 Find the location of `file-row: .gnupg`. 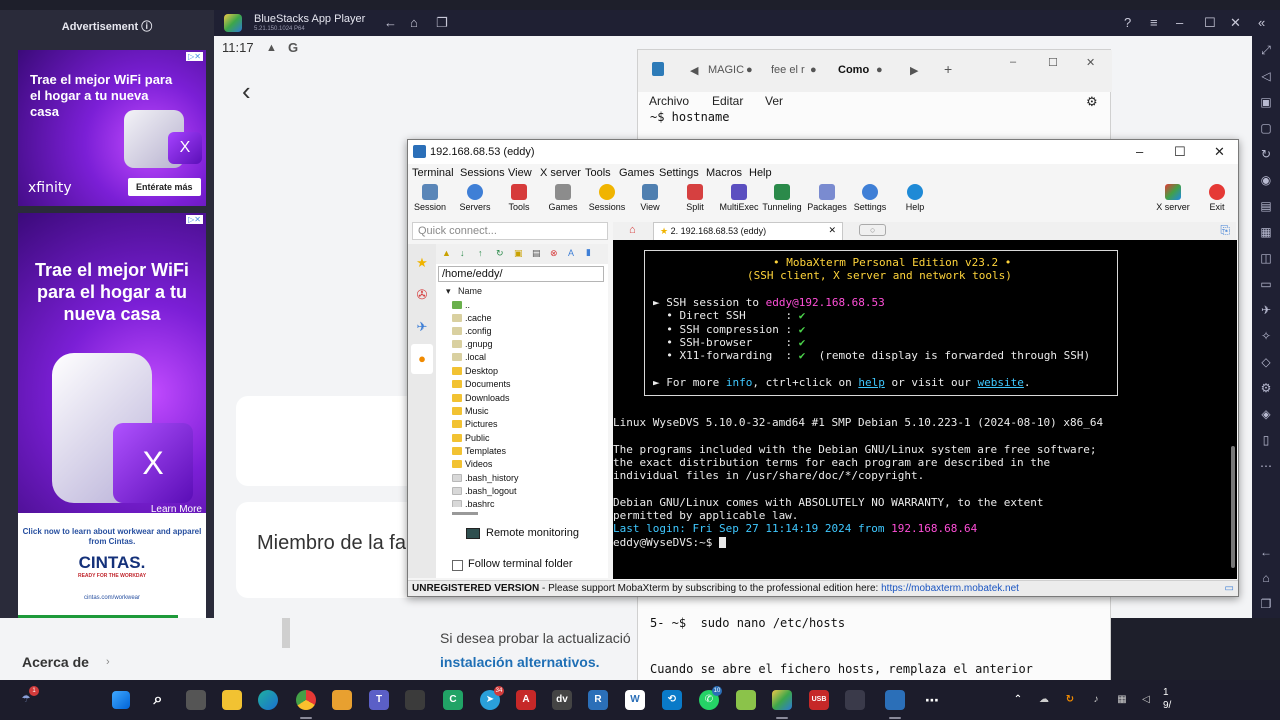

file-row: .gnupg is located at coordinates (472, 345).